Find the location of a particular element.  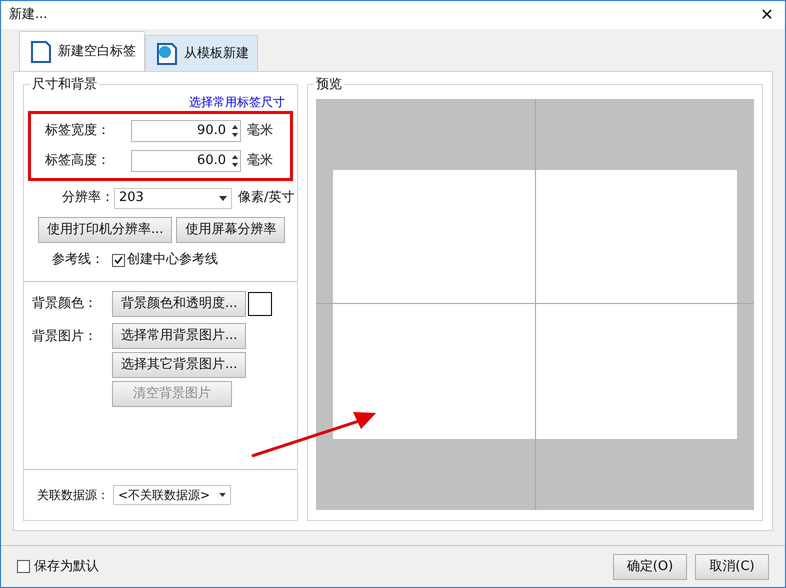

close-button: ✕ is located at coordinates (767, 15).